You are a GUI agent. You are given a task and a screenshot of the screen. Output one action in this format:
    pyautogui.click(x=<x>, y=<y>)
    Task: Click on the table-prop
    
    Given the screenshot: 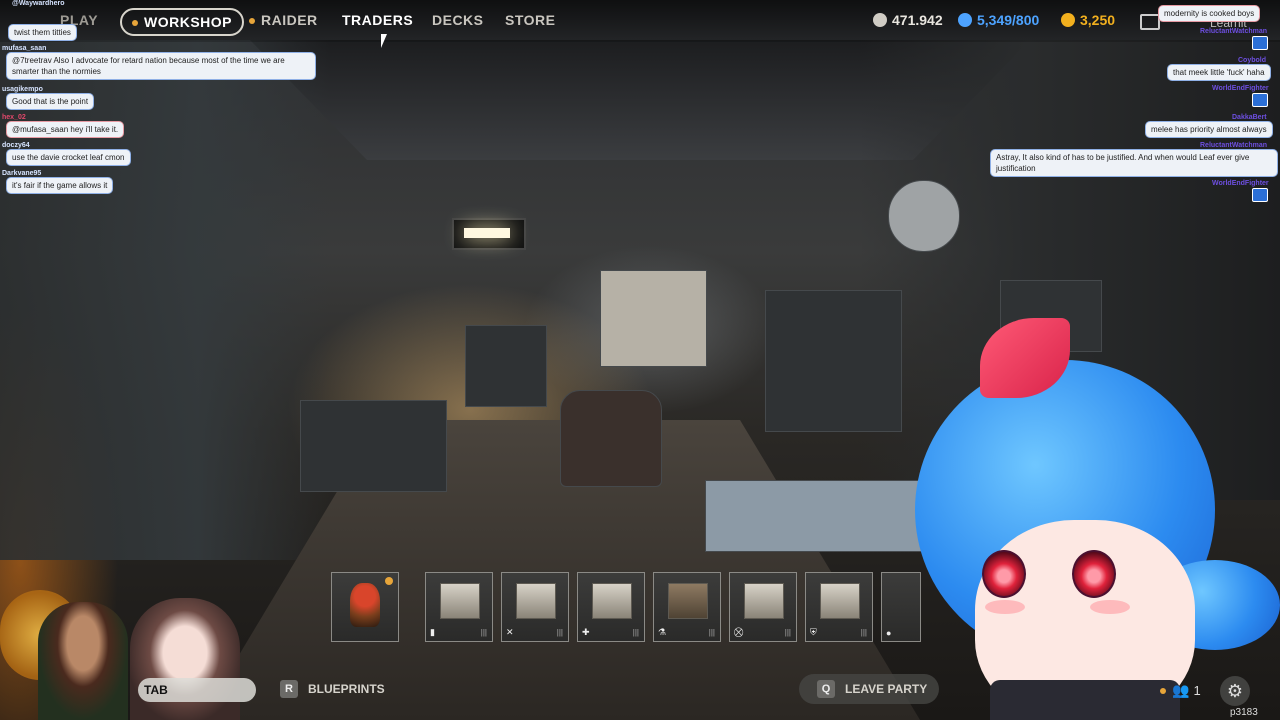 What is the action you would take?
    pyautogui.click(x=816, y=516)
    